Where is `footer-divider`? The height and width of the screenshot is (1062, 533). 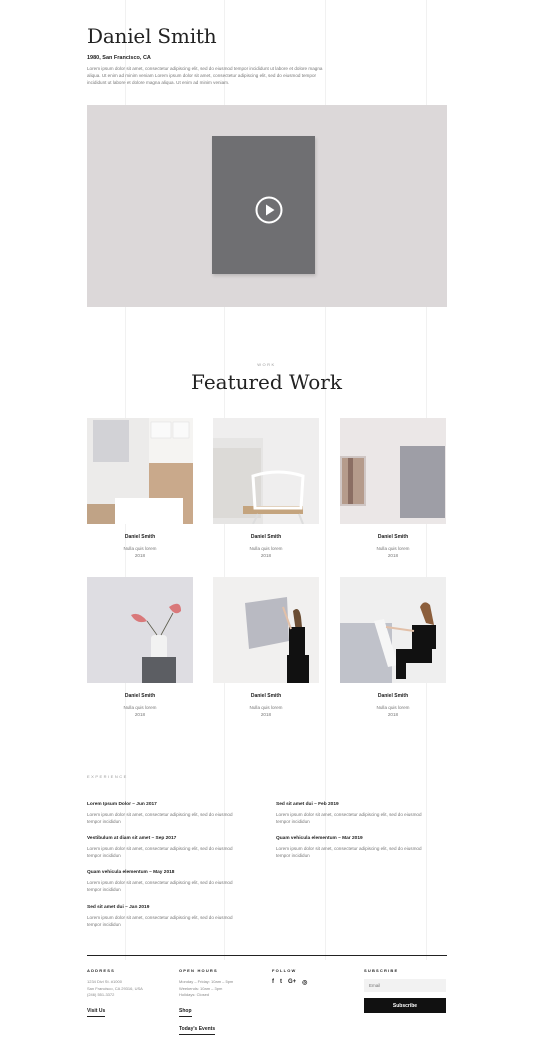
footer-divider is located at coordinates (267, 955).